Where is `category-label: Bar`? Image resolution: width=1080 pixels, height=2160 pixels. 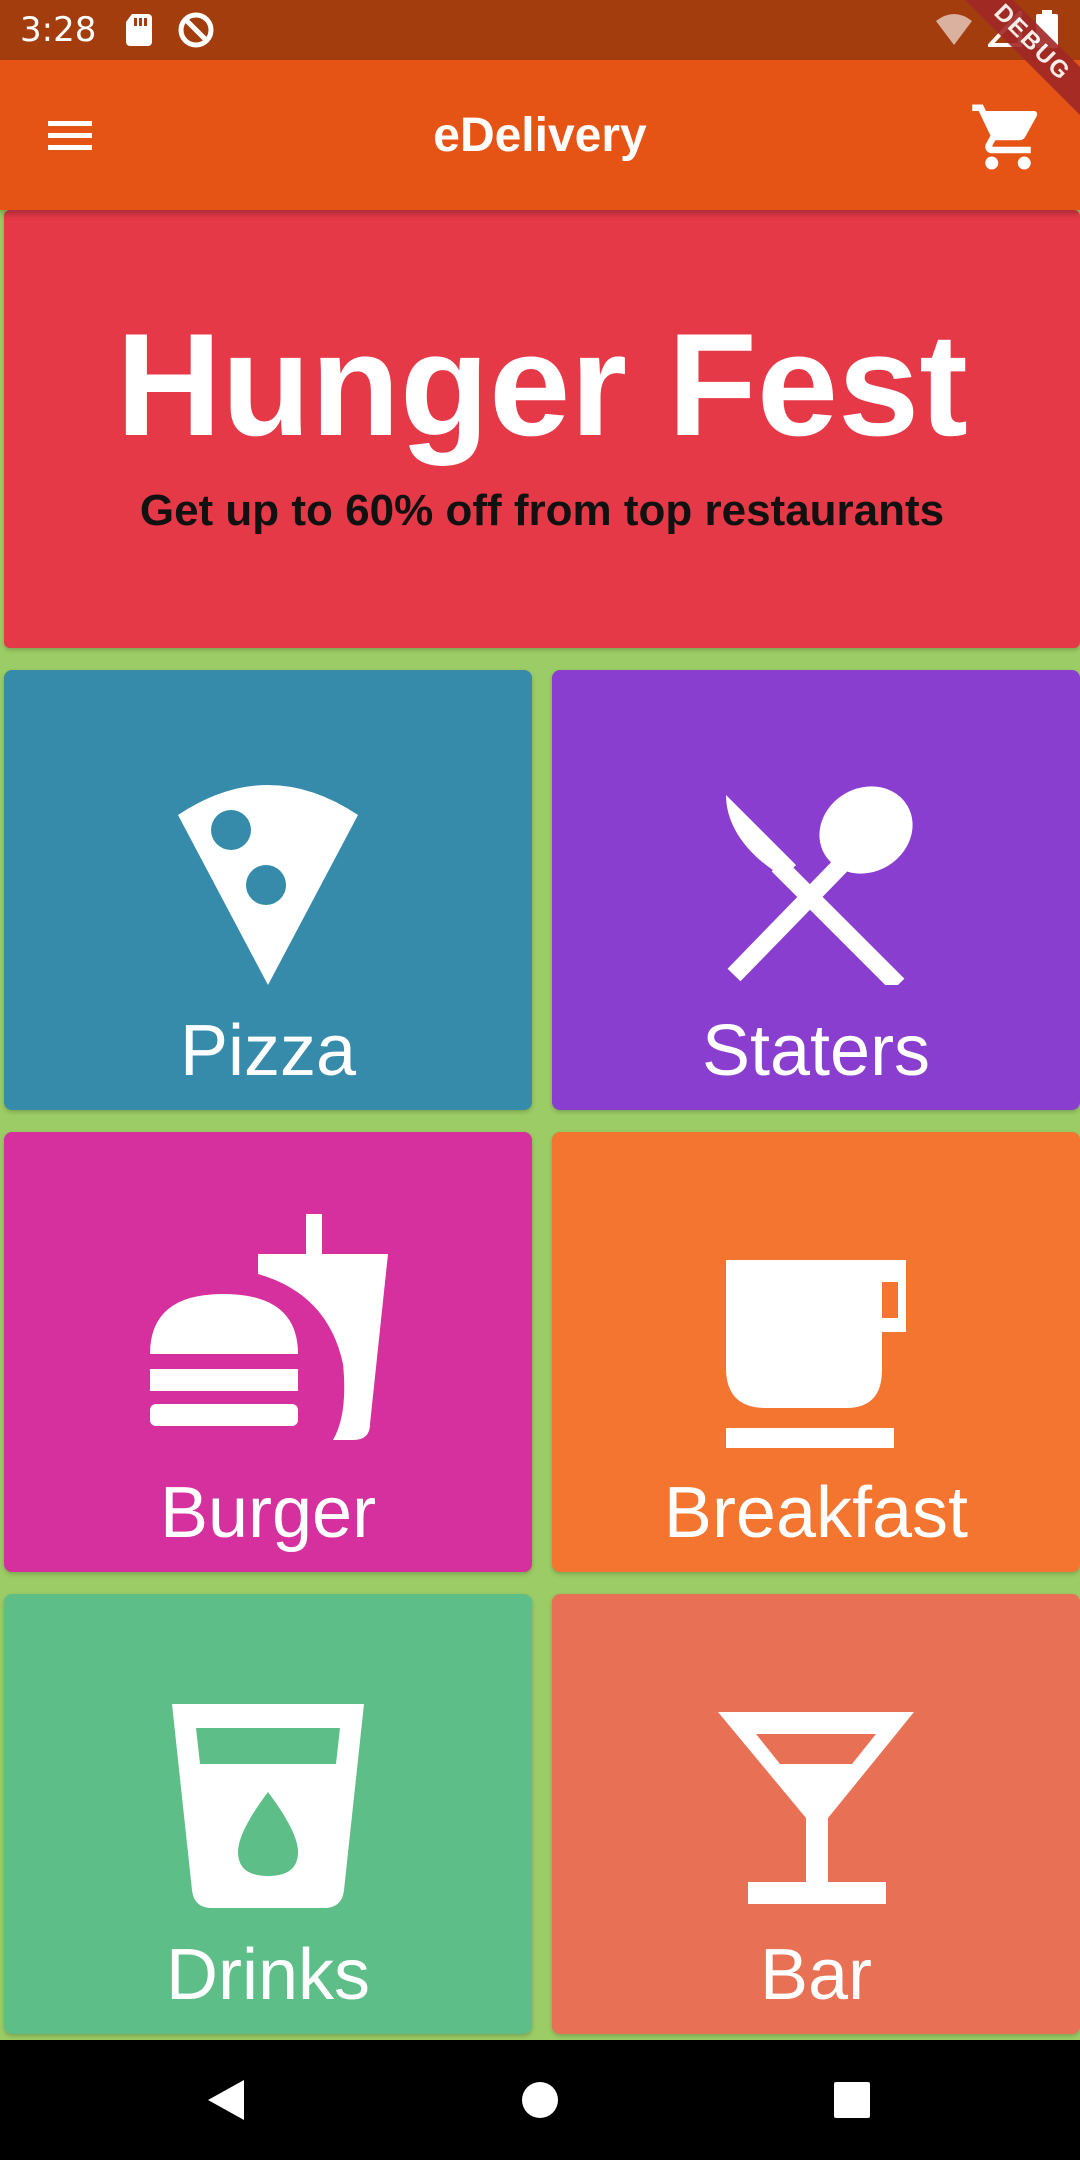 category-label: Bar is located at coordinates (816, 1975).